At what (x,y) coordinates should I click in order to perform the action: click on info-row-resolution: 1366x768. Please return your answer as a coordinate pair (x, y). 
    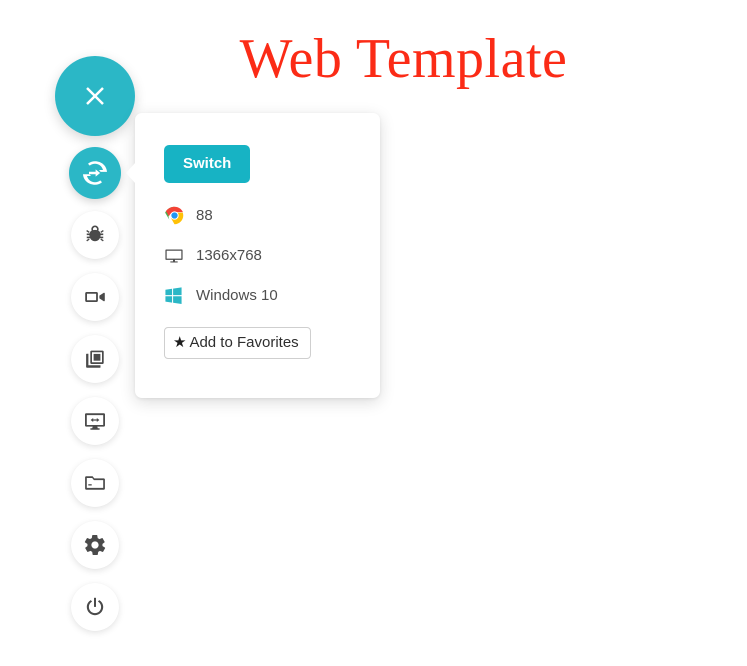
    Looking at the image, I should click on (272, 255).